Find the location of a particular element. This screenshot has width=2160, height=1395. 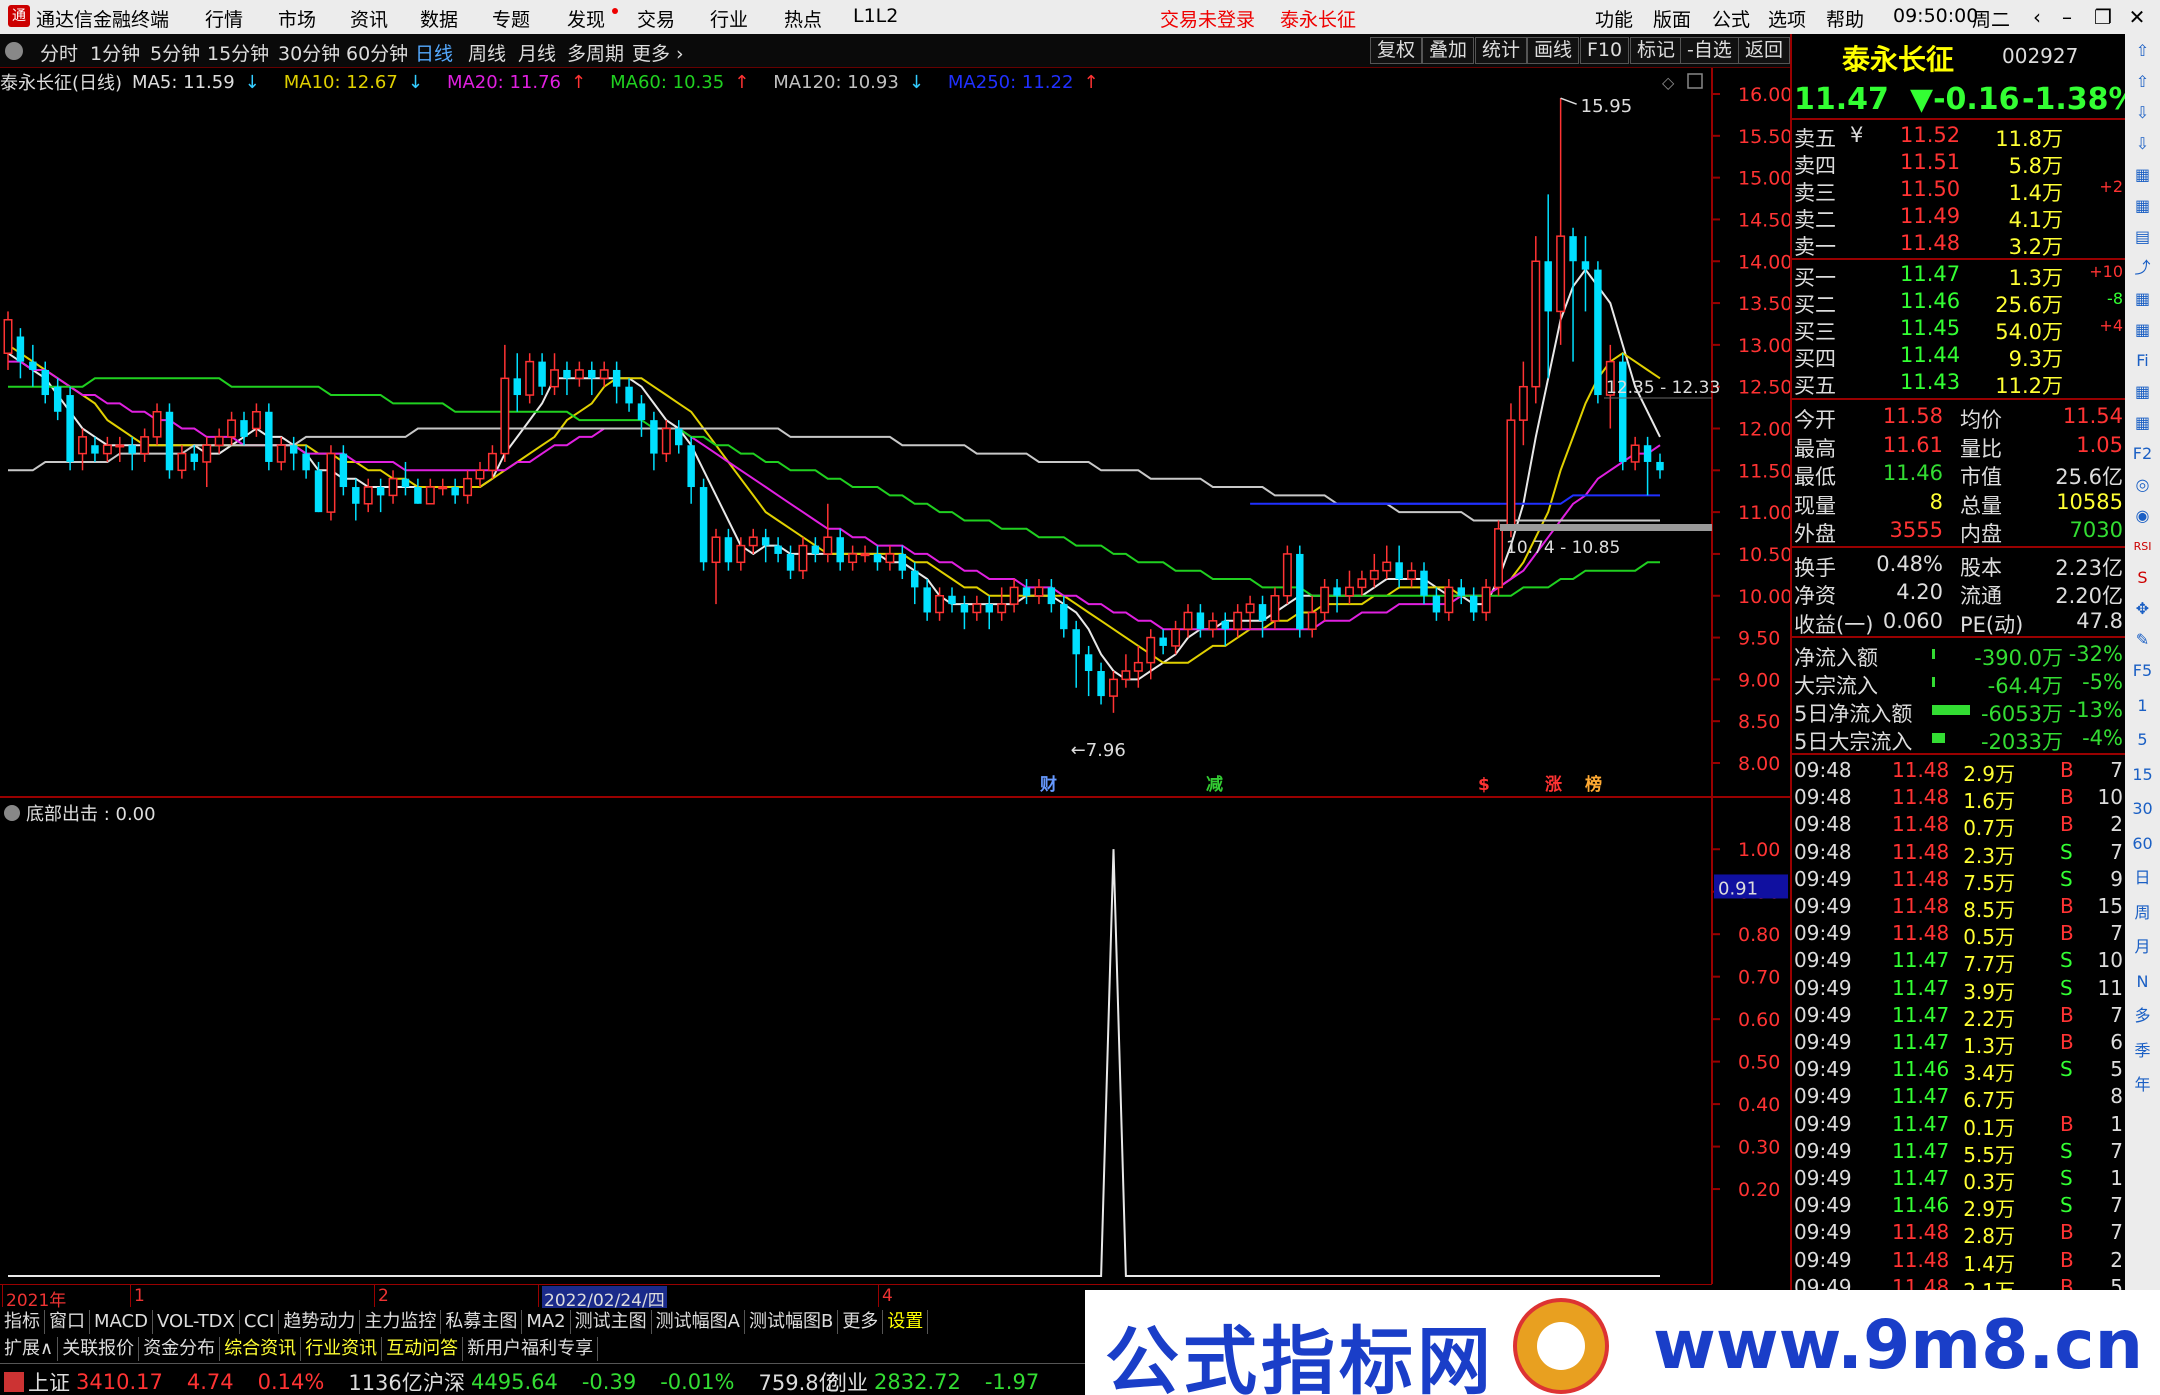

index-quote: 上证 3410.17 4.74 0.14% 1136亿 is located at coordinates (211, 1381).